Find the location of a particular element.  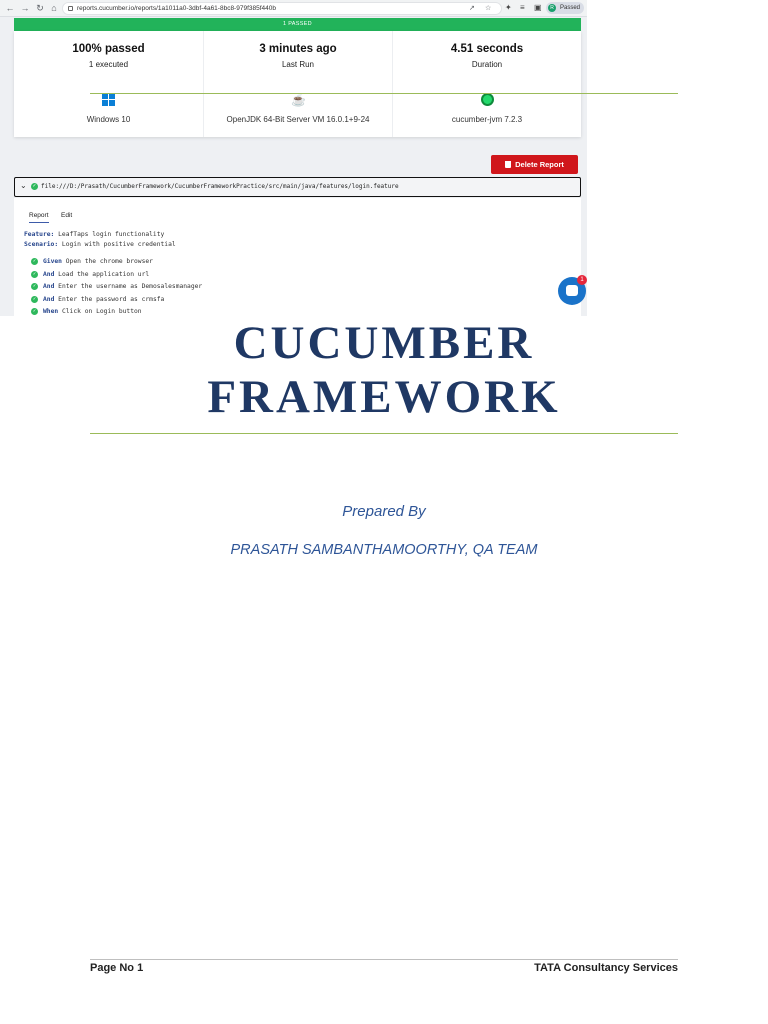

delete-report-button: Delete Report is located at coordinates (534, 164).